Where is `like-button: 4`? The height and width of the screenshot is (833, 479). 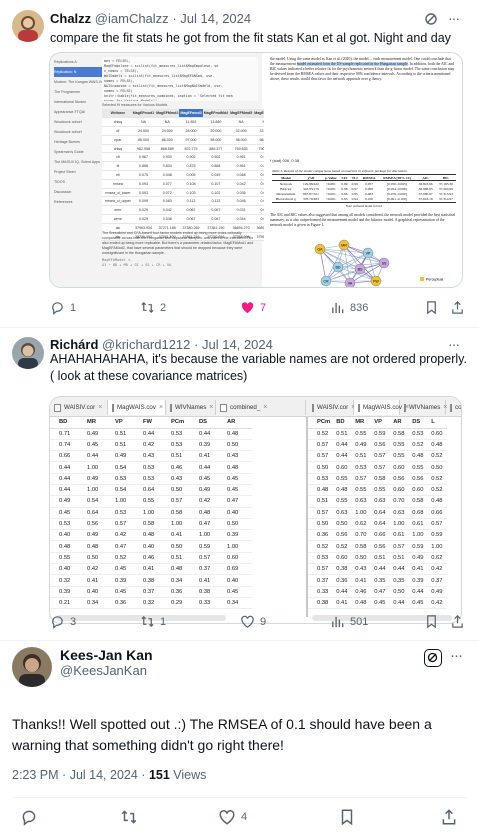
like-button: 4 is located at coordinates (232, 817).